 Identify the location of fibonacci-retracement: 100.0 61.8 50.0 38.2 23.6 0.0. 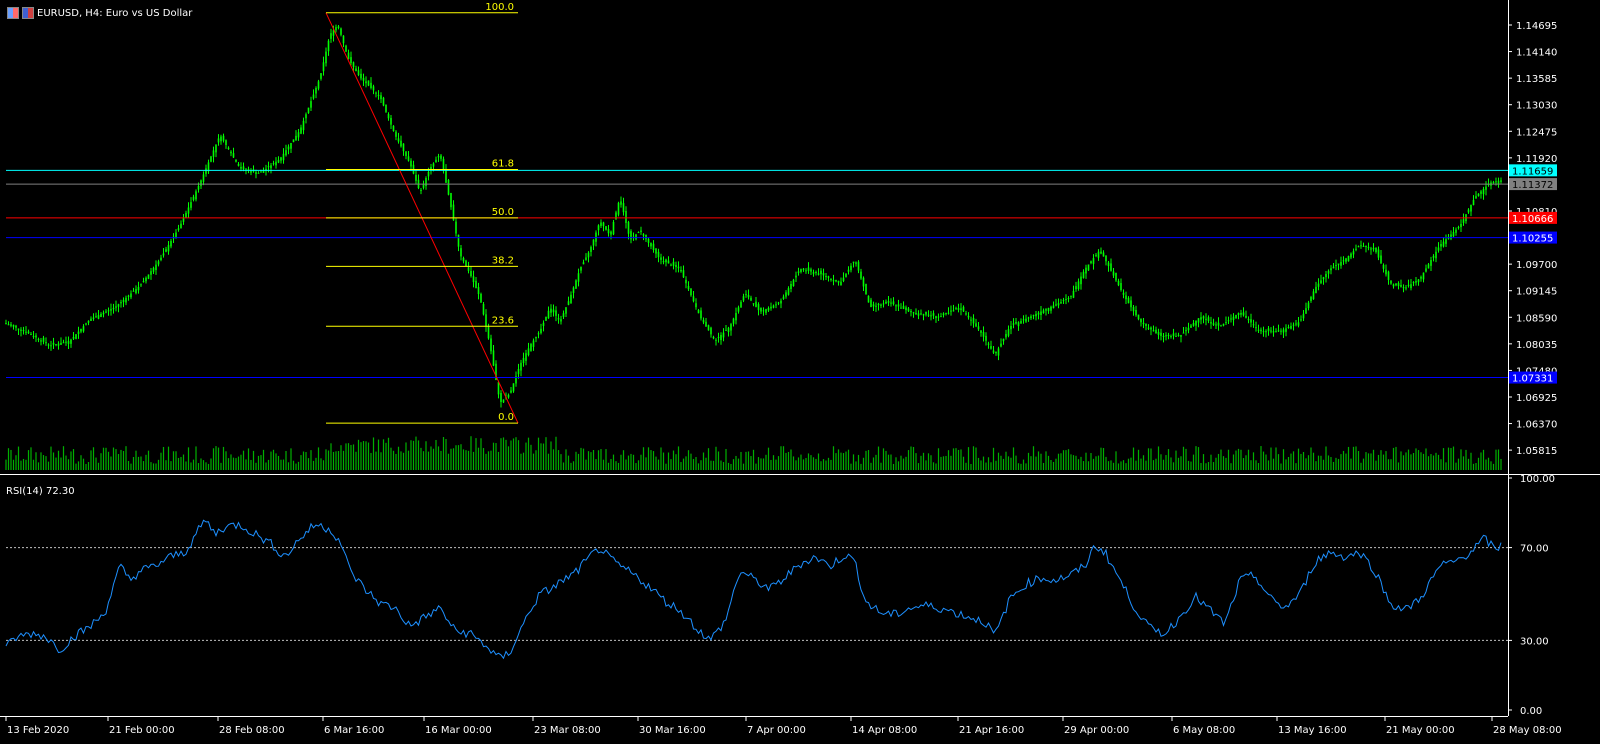
(422, 213).